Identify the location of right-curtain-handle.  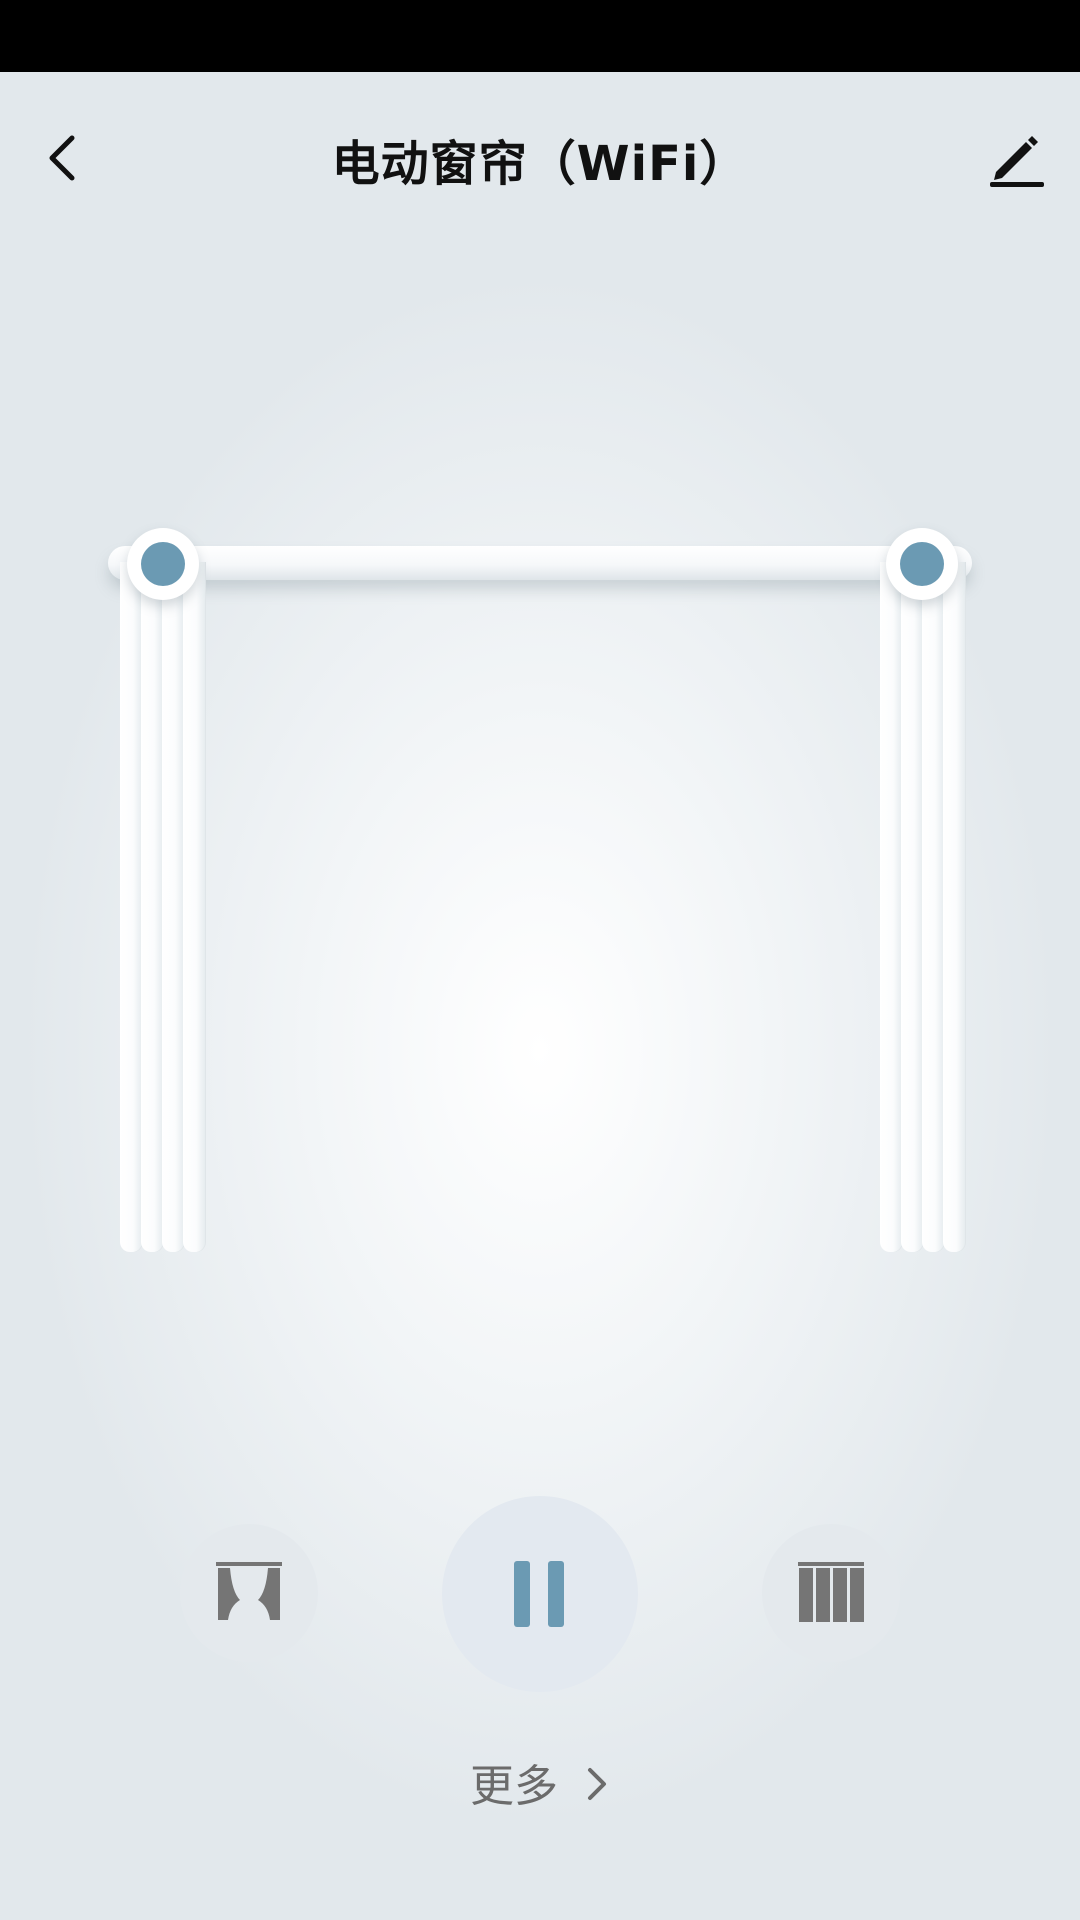
(922, 564).